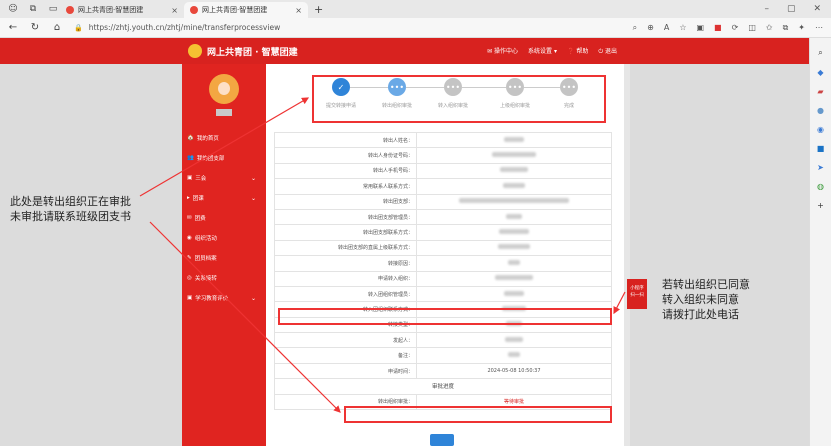 The image size is (831, 446). What do you see at coordinates (245, 317) in the screenshot?
I see `arrow-to-approval` at bounding box center [245, 317].